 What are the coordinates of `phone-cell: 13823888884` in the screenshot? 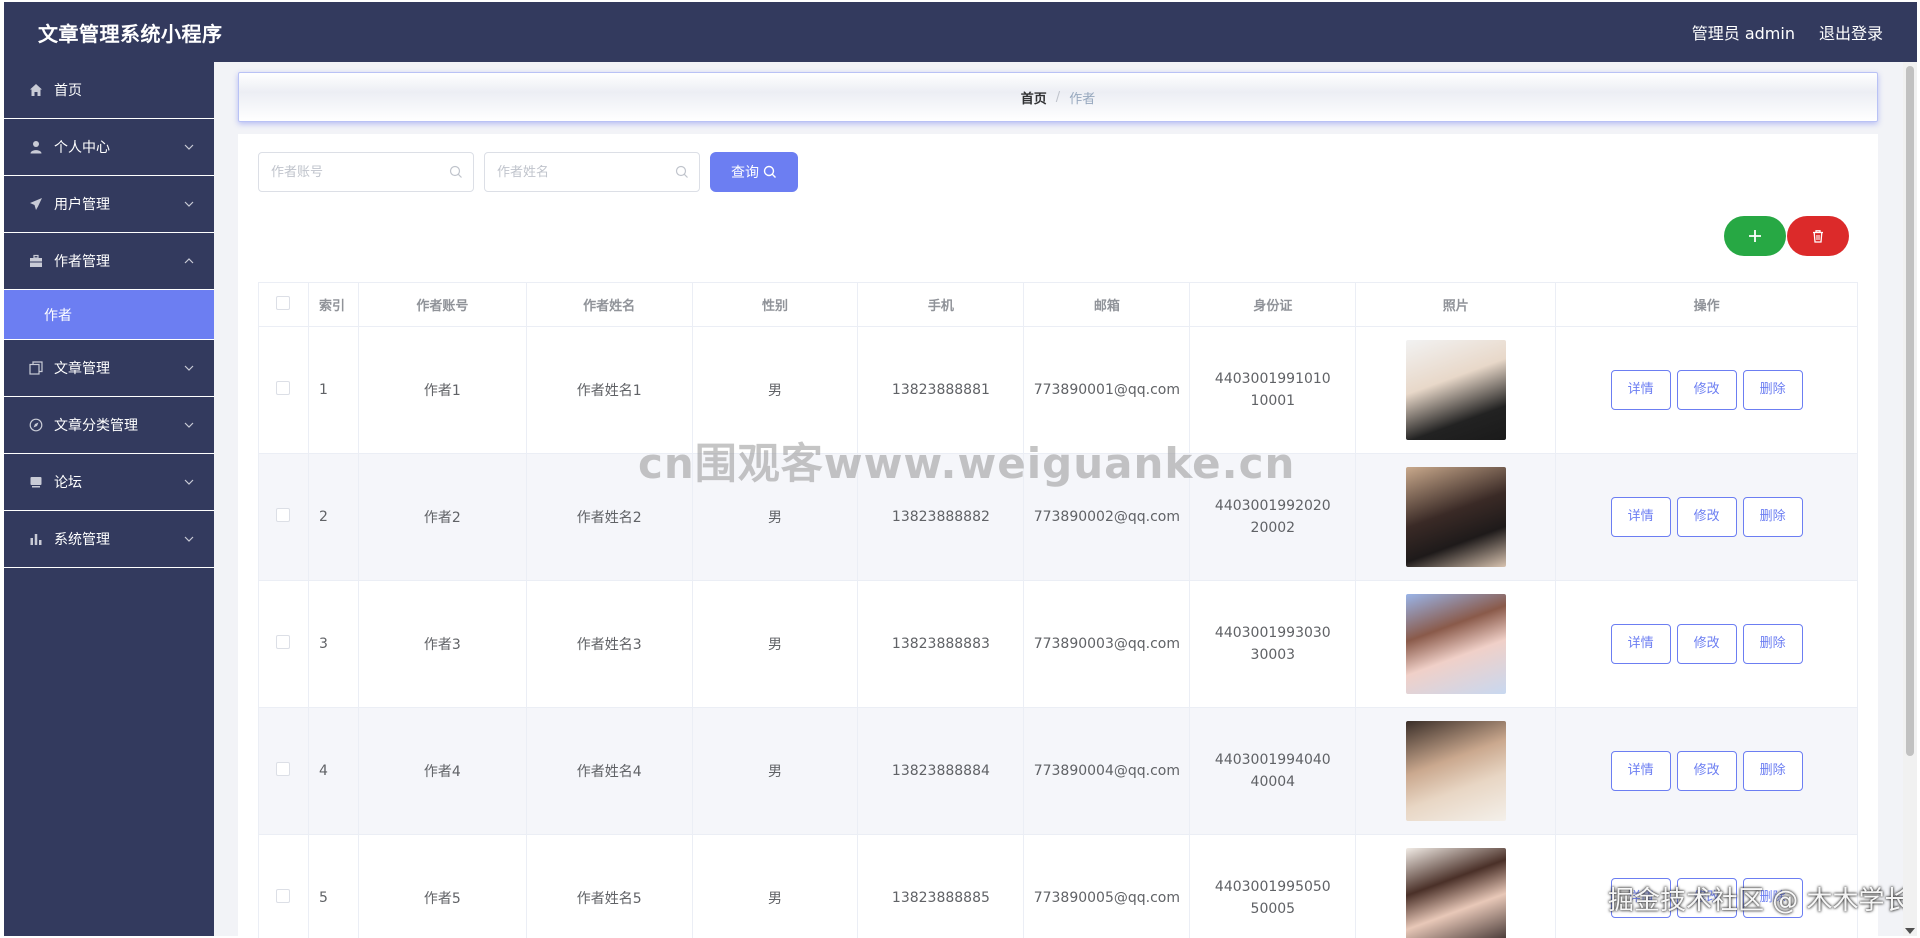 It's located at (941, 771).